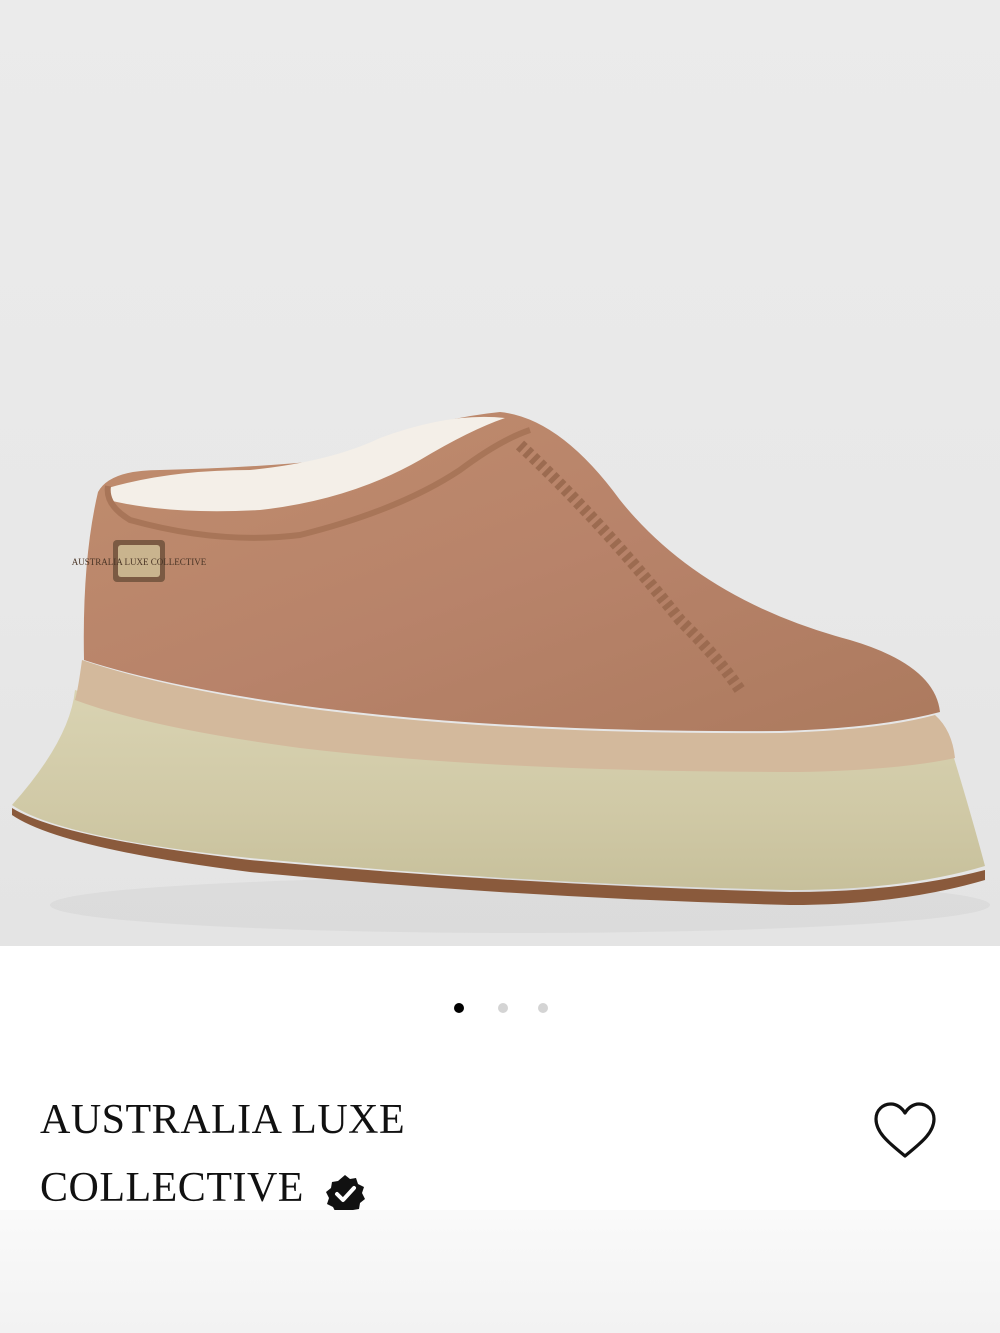 Image resolution: width=1000 pixels, height=1333 pixels. I want to click on heart-outline-icon, so click(905, 1130).